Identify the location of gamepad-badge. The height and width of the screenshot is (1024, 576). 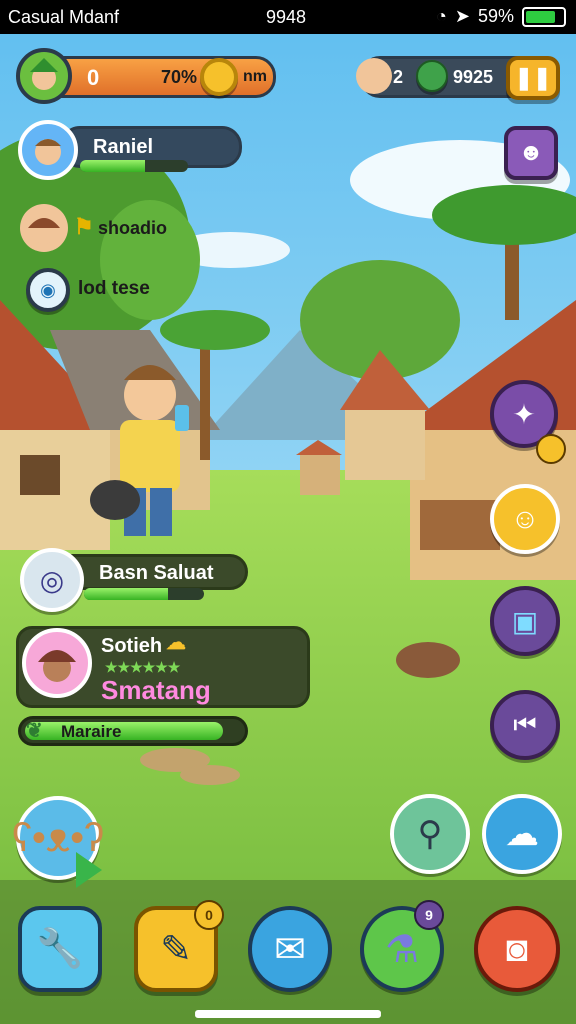
(551, 449).